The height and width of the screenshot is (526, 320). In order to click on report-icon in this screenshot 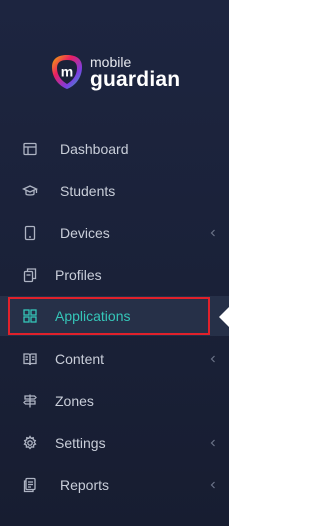, I will do `click(30, 485)`.